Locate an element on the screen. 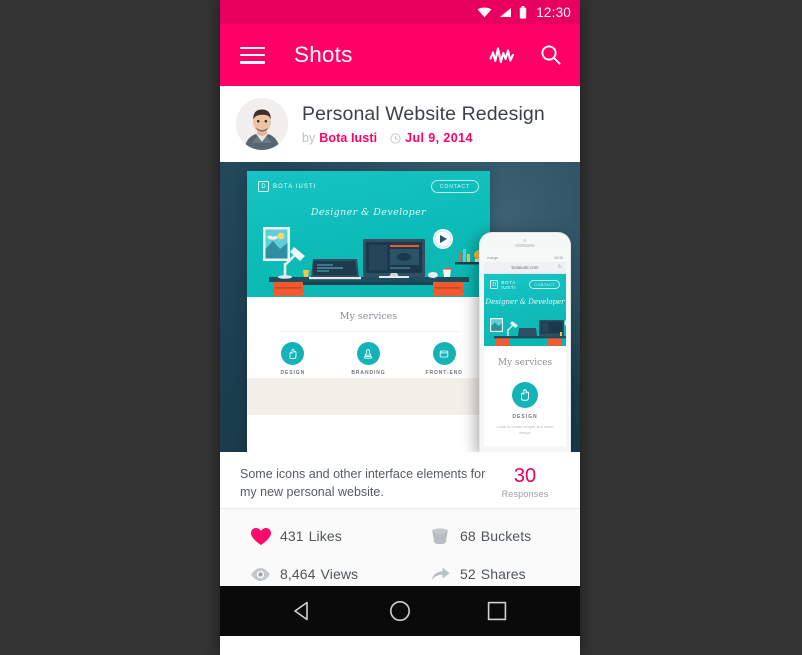  share-arrow-icon is located at coordinates (441, 574).